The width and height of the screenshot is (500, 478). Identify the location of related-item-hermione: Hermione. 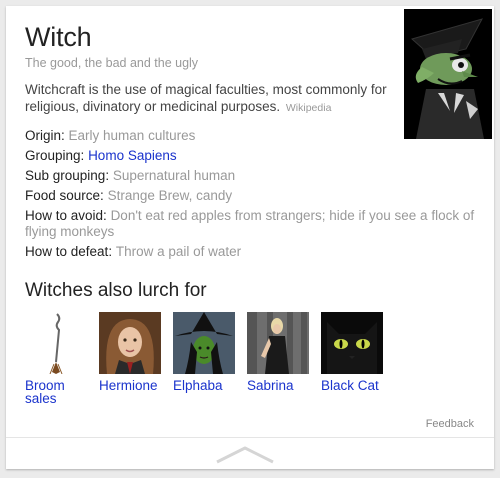
(135, 352).